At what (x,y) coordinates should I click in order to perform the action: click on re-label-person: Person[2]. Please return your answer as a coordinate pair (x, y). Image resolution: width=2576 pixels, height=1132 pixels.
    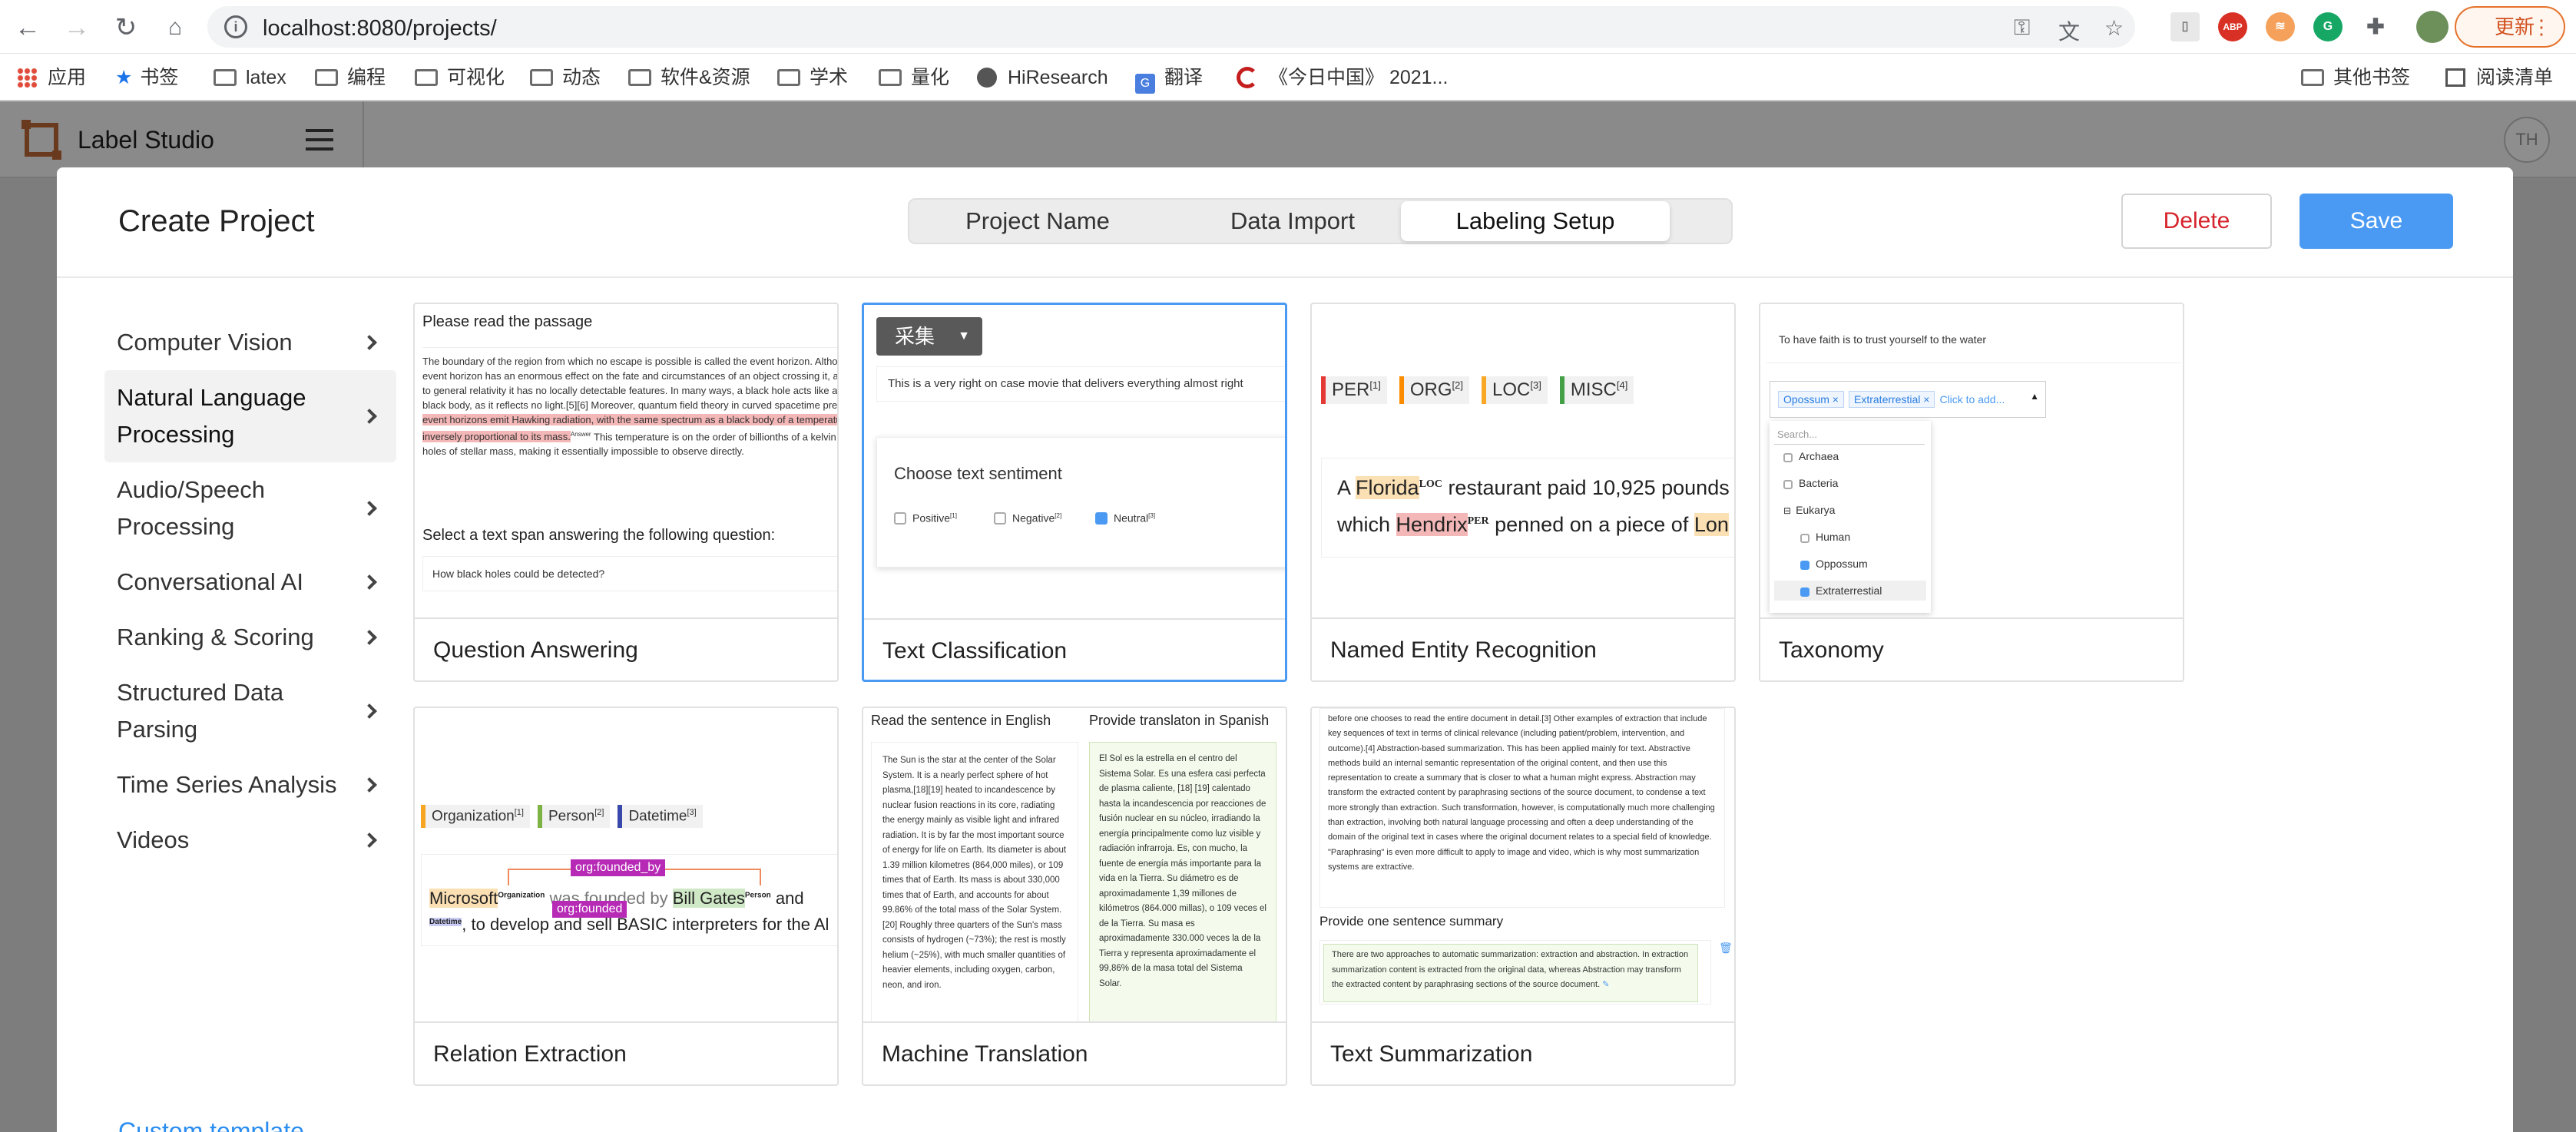
    Looking at the image, I should click on (574, 817).